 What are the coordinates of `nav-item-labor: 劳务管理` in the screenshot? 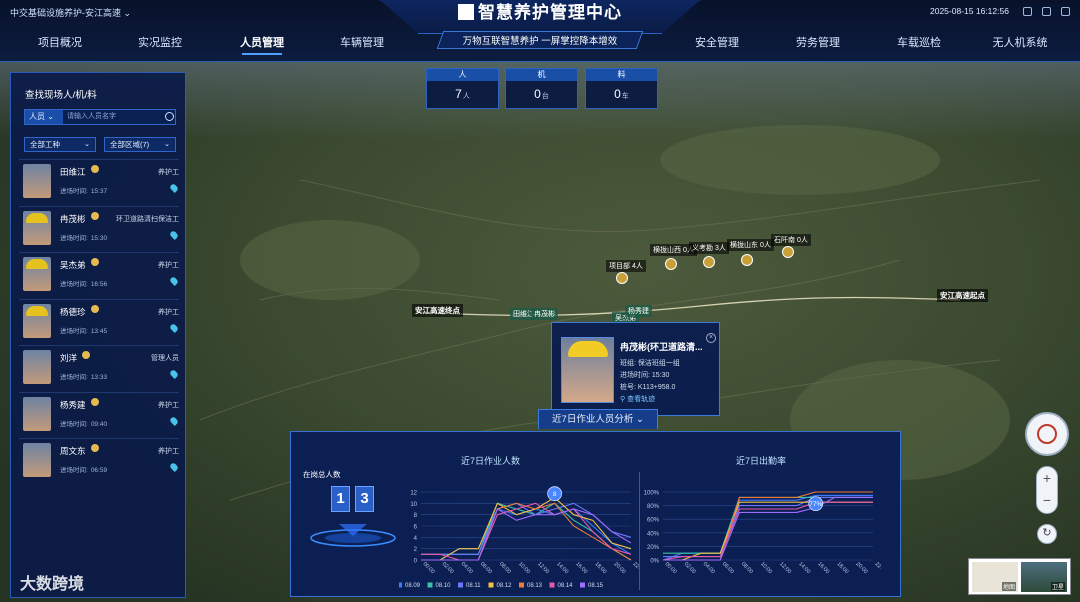 It's located at (818, 42).